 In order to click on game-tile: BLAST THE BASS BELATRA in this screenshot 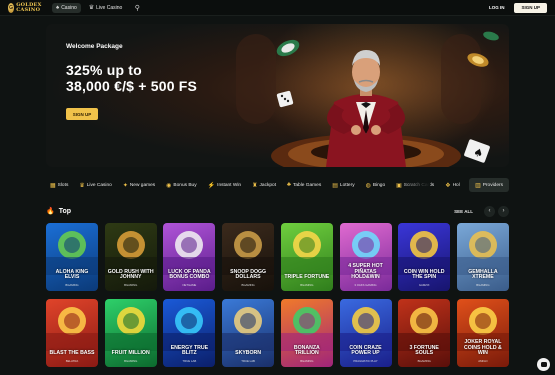, I will do `click(72, 333)`.